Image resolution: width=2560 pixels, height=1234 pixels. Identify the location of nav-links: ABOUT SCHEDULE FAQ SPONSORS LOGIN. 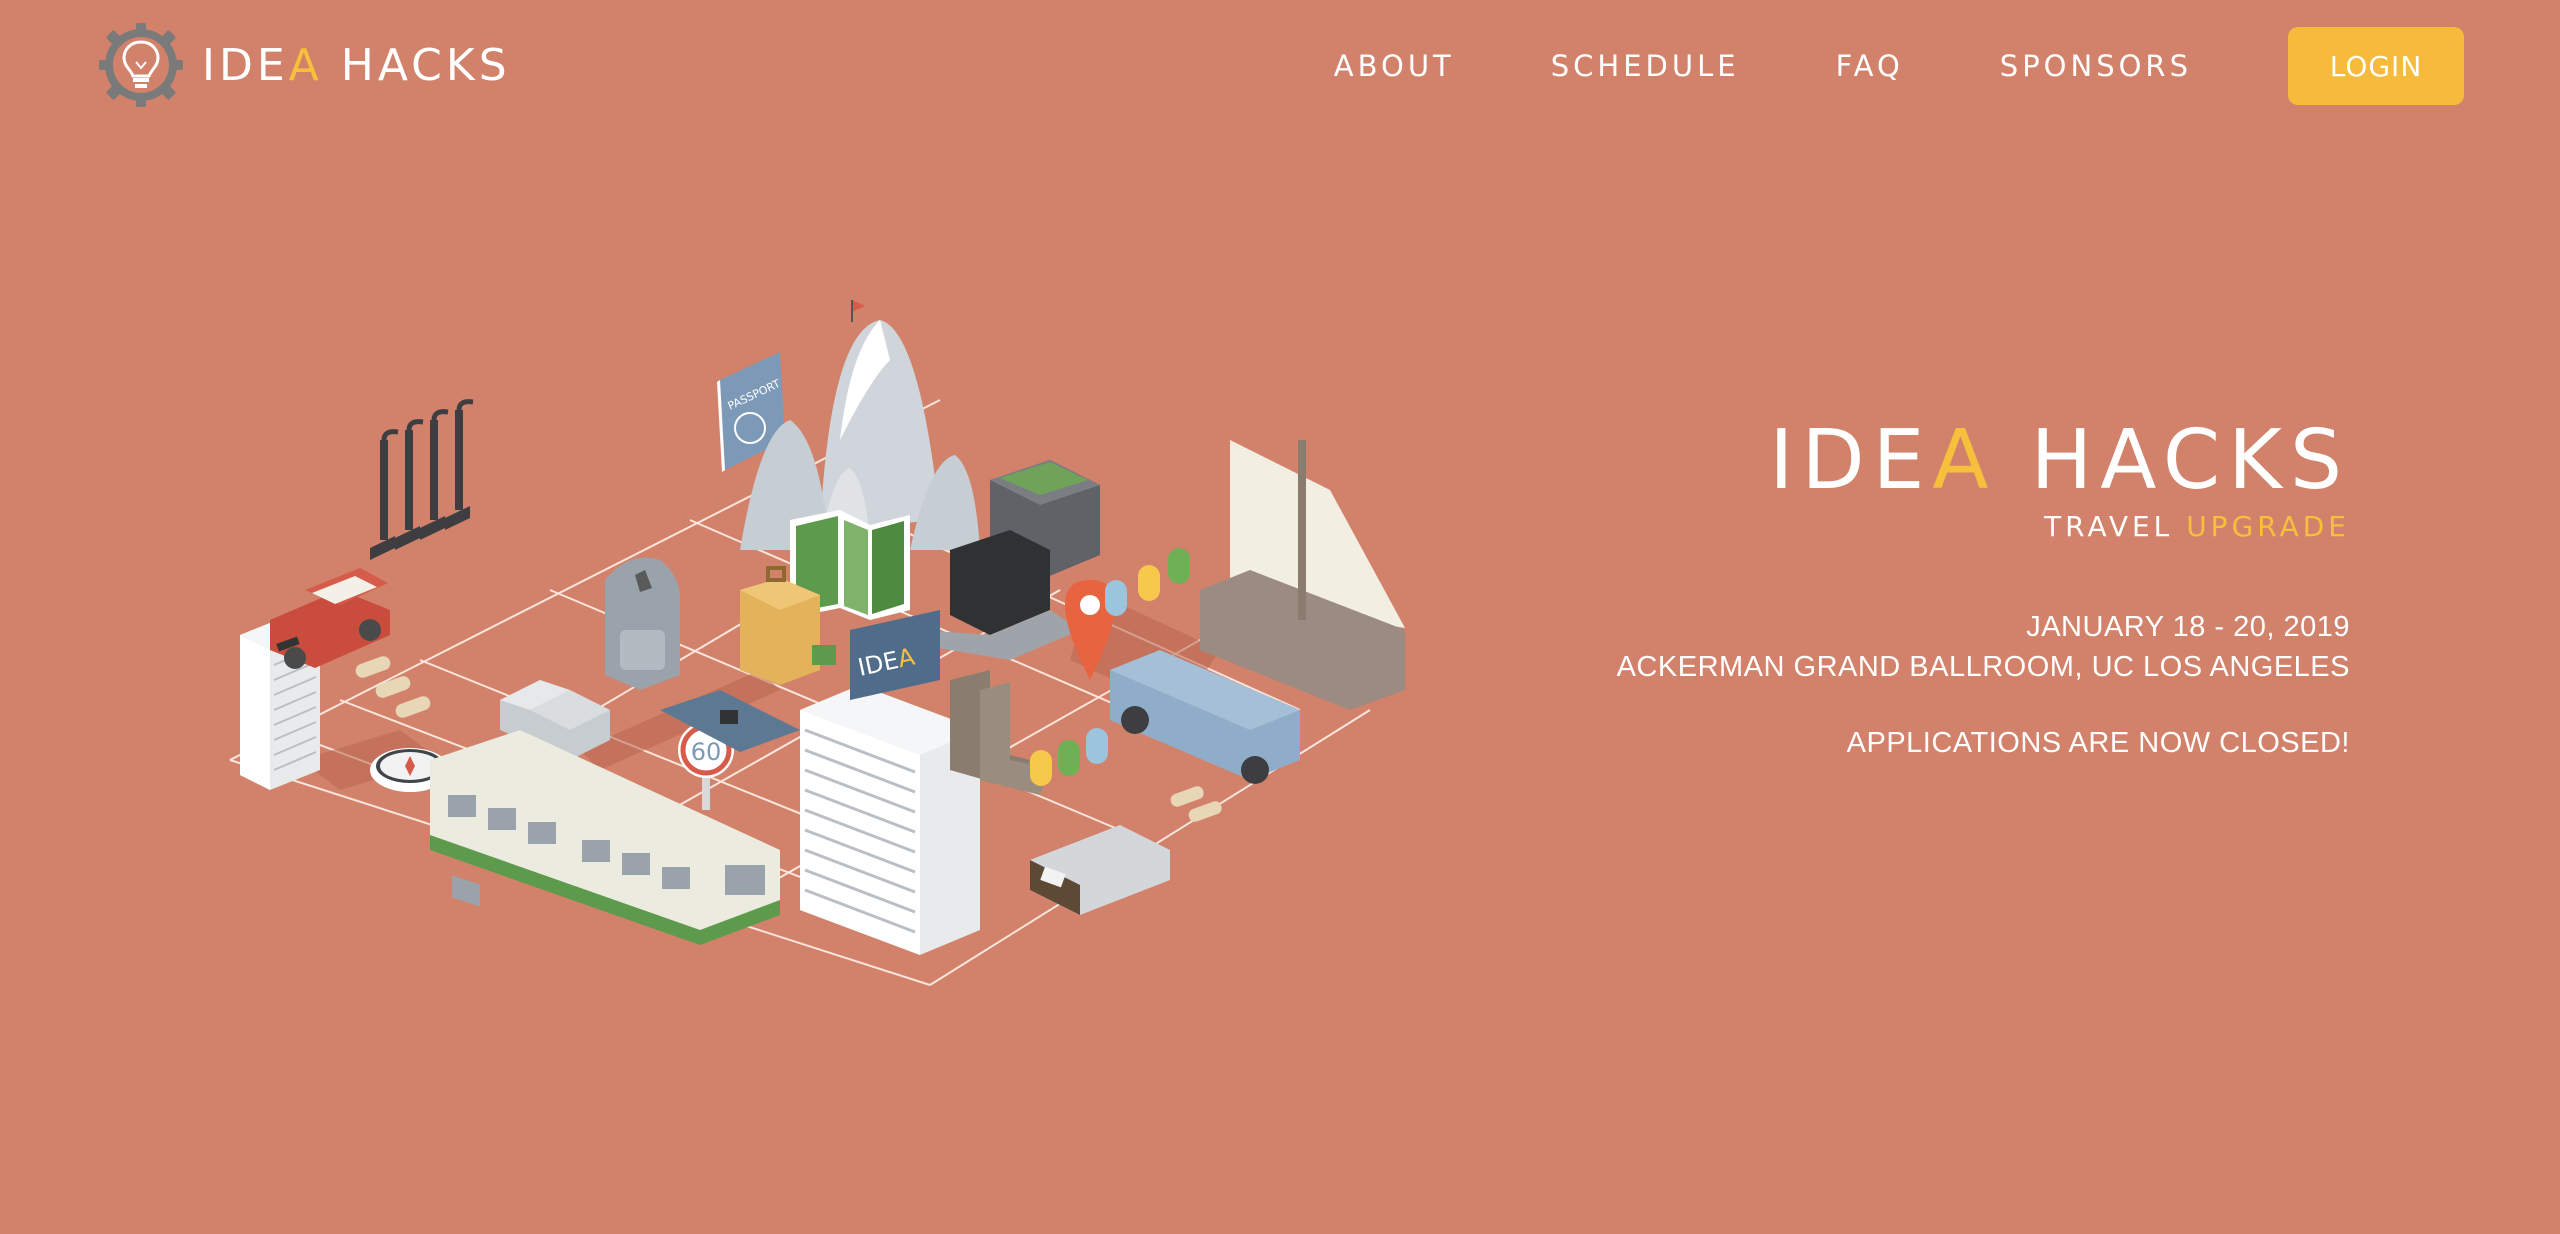
(1899, 66).